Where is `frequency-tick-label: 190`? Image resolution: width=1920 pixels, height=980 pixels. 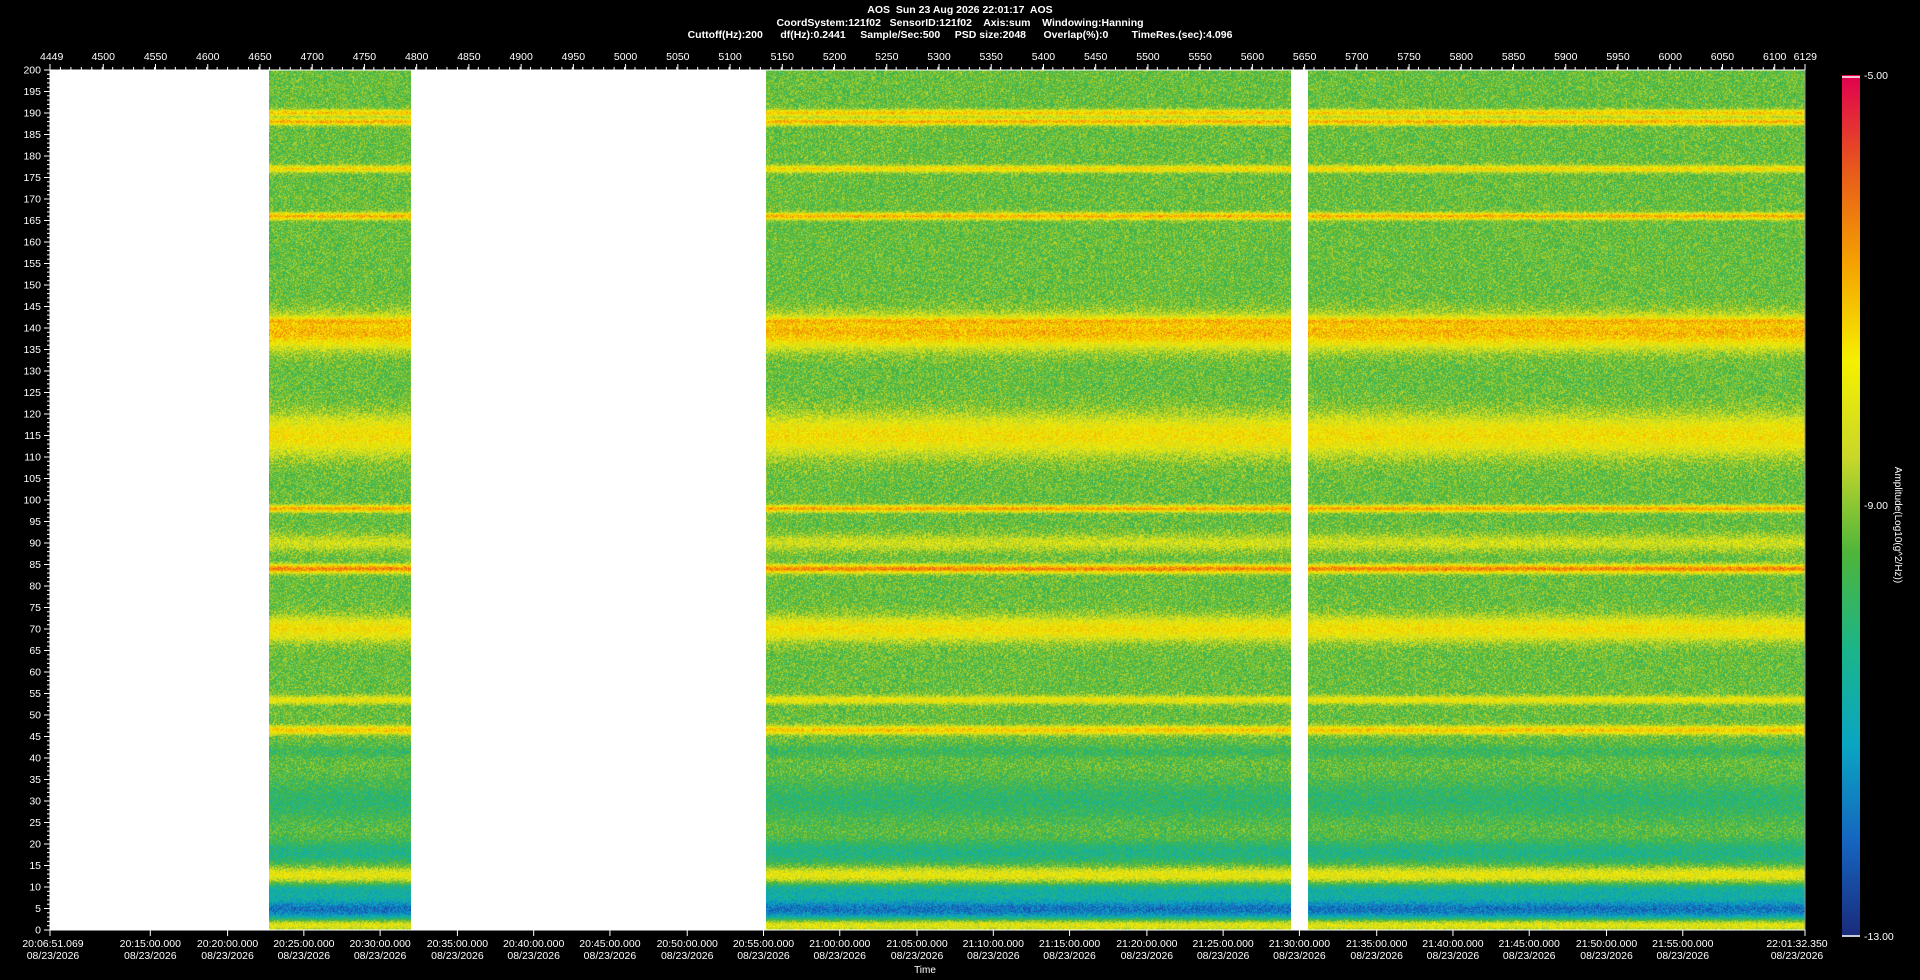
frequency-tick-label: 190 is located at coordinates (32, 114).